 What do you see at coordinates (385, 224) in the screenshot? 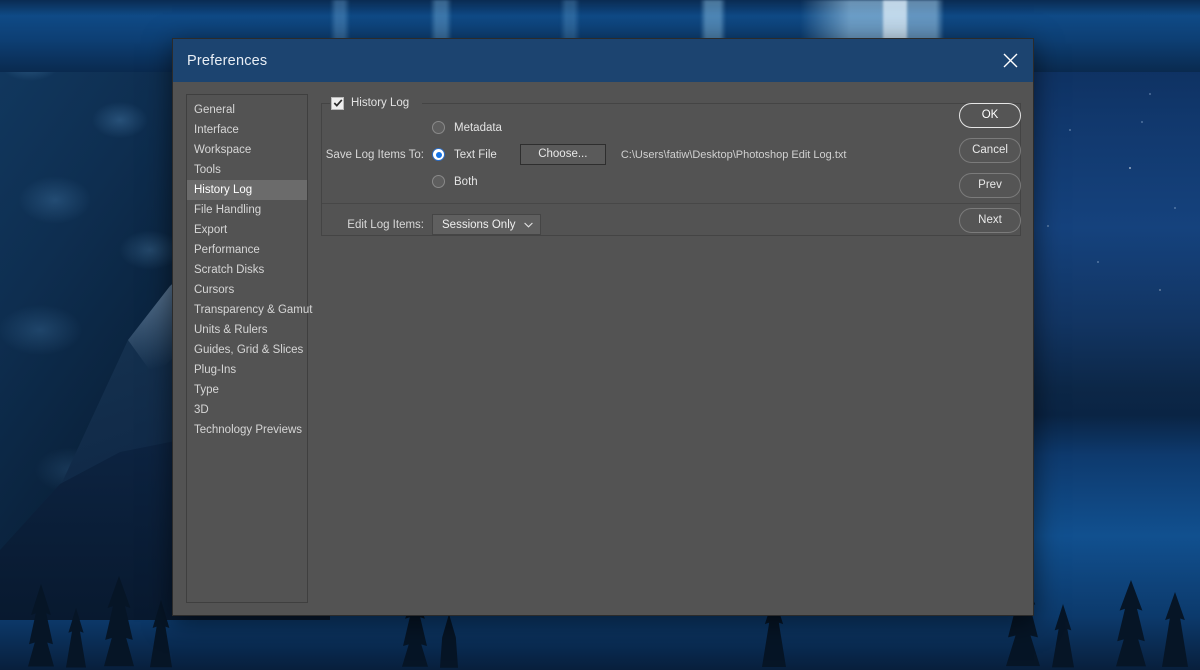
I see `edit-log-items-label: Edit Log Items:` at bounding box center [385, 224].